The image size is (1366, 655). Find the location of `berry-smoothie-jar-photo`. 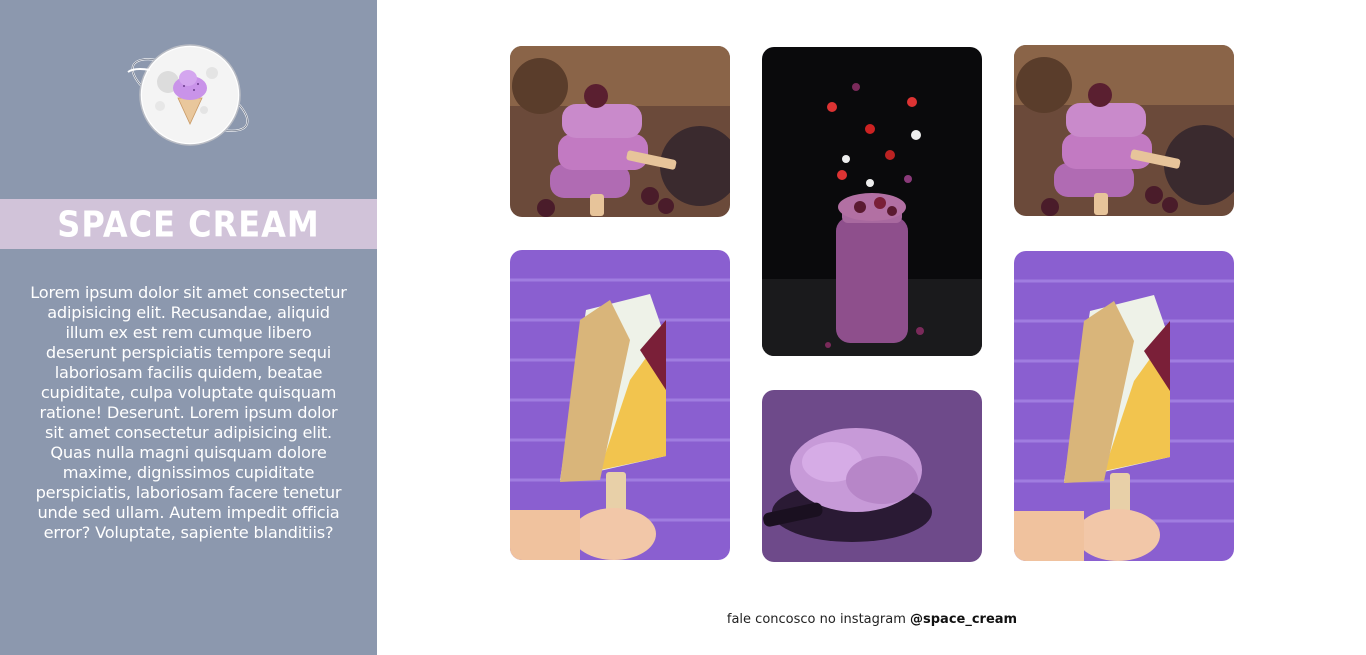

berry-smoothie-jar-photo is located at coordinates (872, 201).